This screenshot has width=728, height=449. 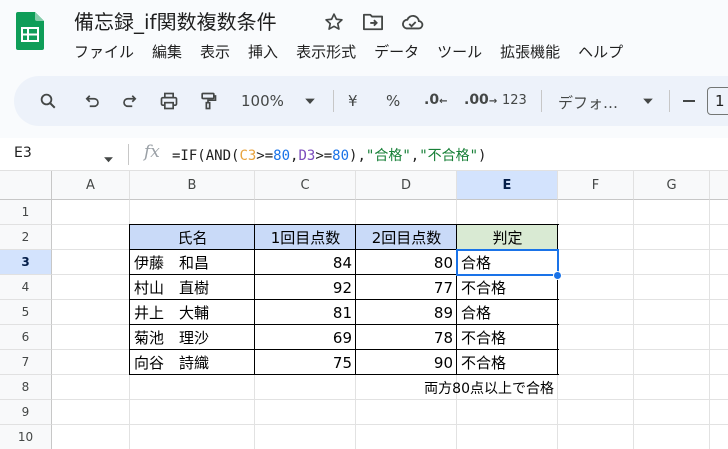 I want to click on row-header-4: 4, so click(x=26, y=287).